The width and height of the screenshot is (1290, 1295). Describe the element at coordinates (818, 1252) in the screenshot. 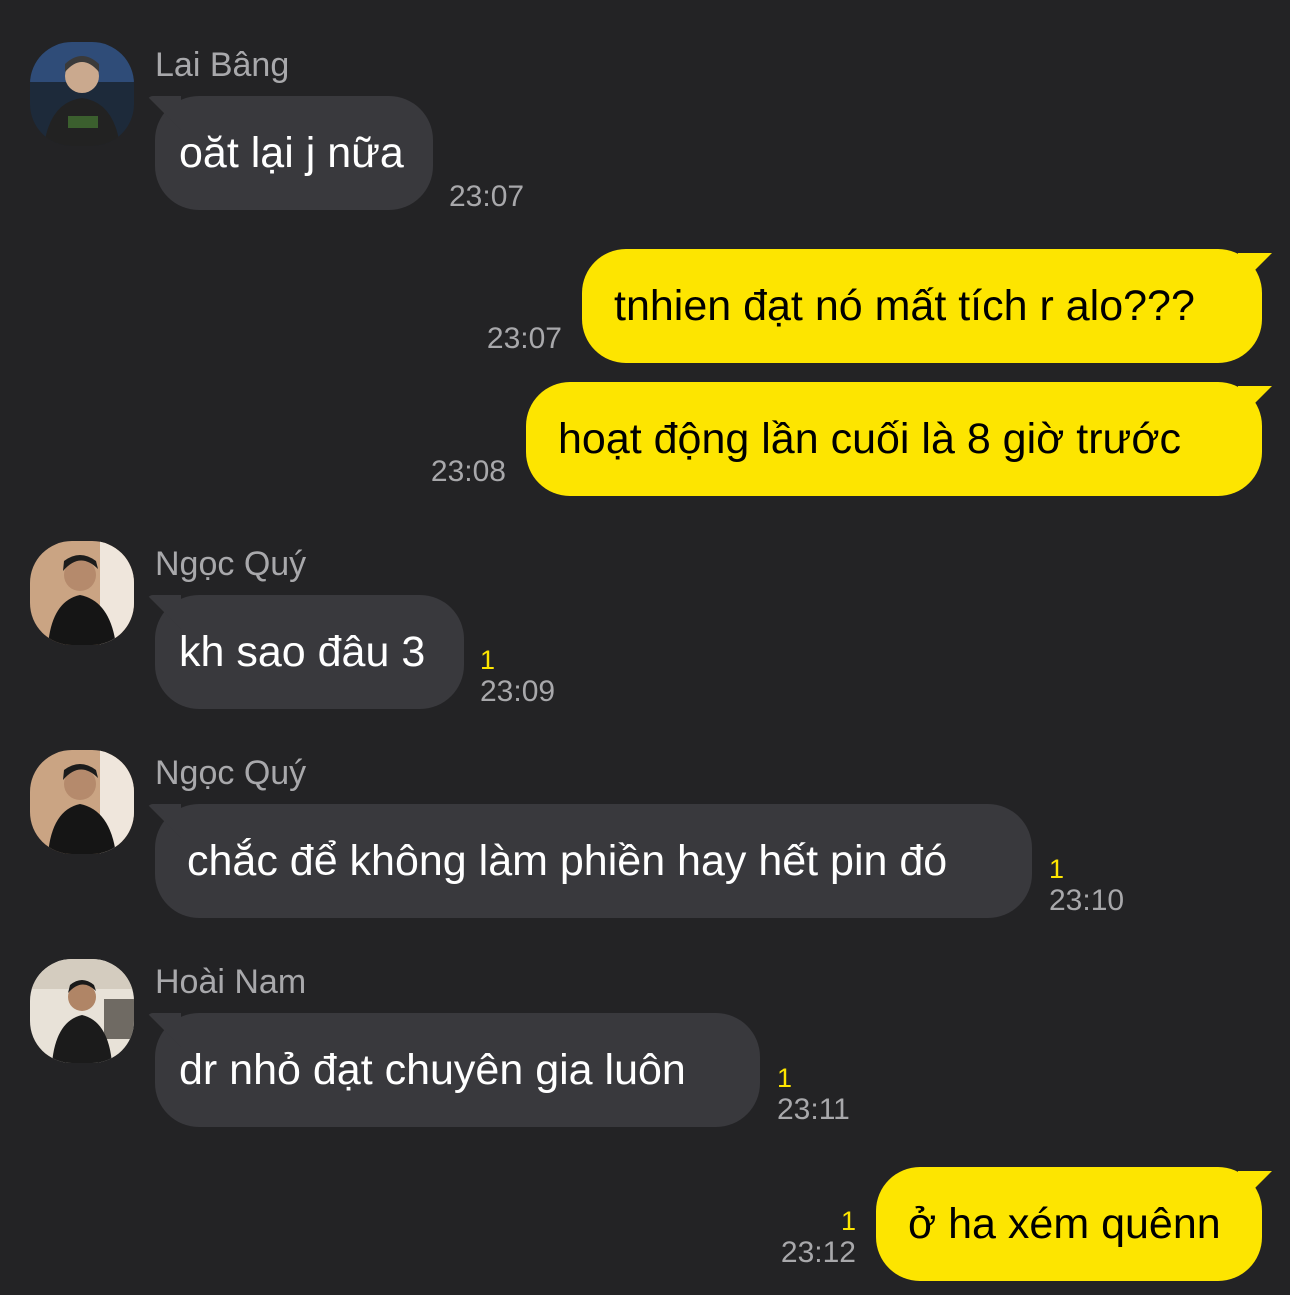

I see `message-time: 23:12` at that location.